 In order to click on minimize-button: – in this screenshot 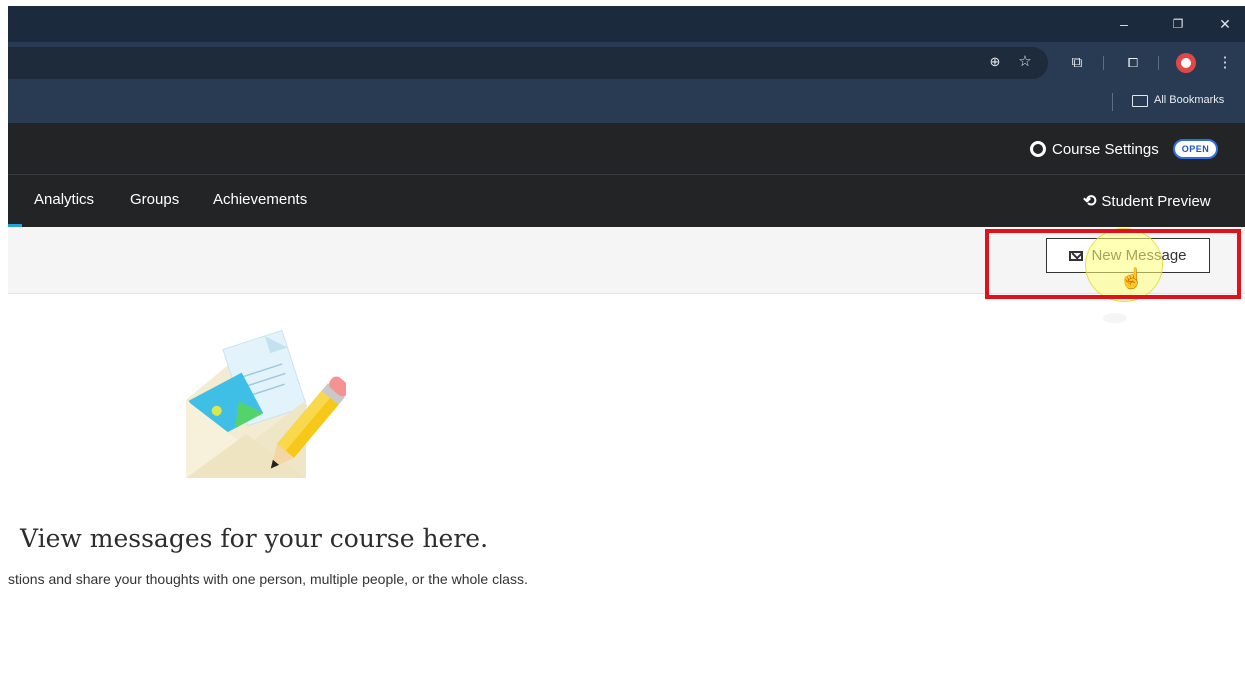, I will do `click(1124, 24)`.